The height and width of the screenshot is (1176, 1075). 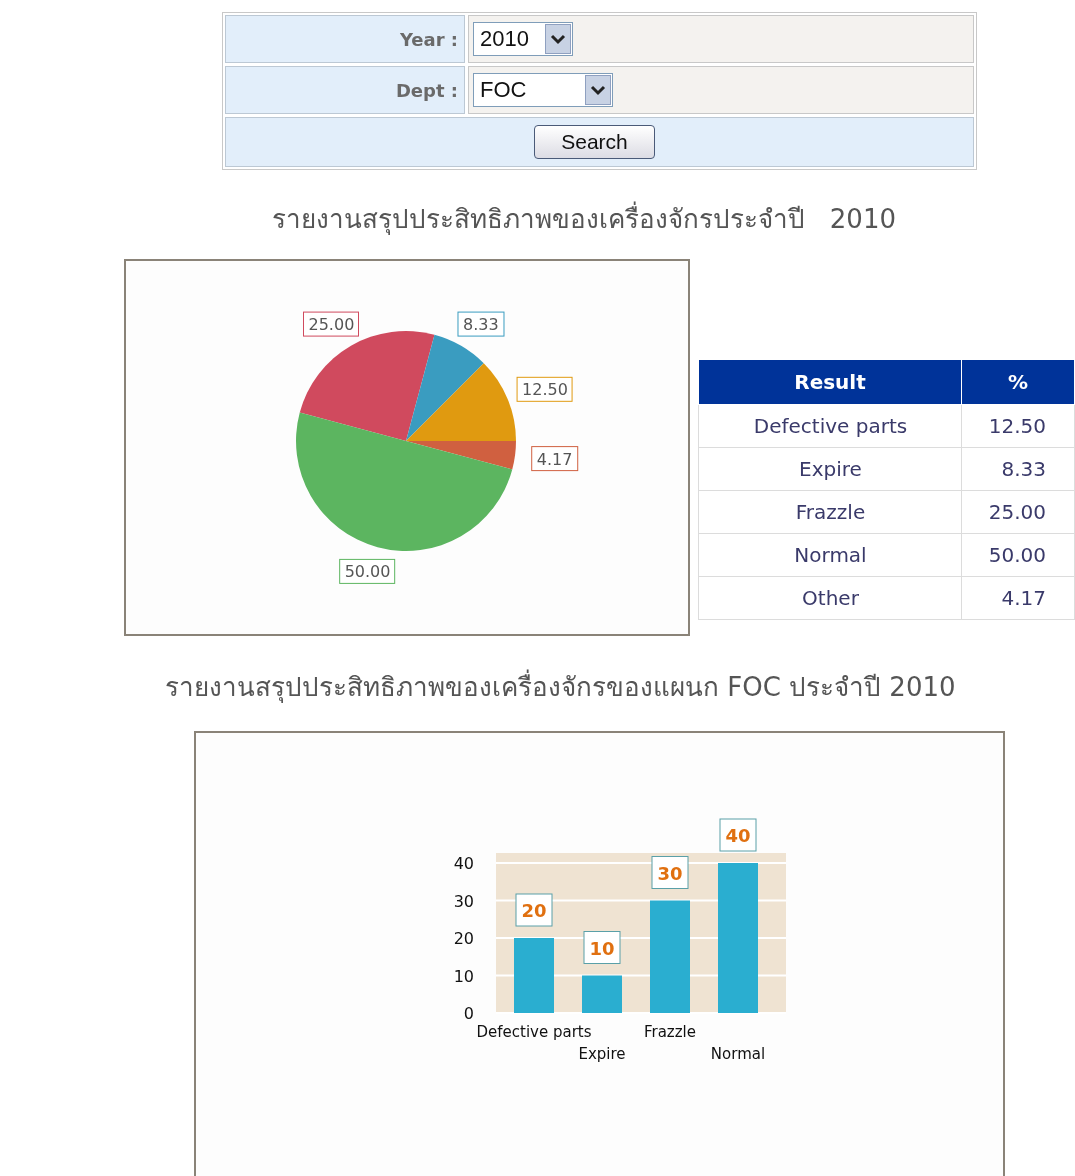 What do you see at coordinates (523, 39) in the screenshot?
I see `dropdown: 2010` at bounding box center [523, 39].